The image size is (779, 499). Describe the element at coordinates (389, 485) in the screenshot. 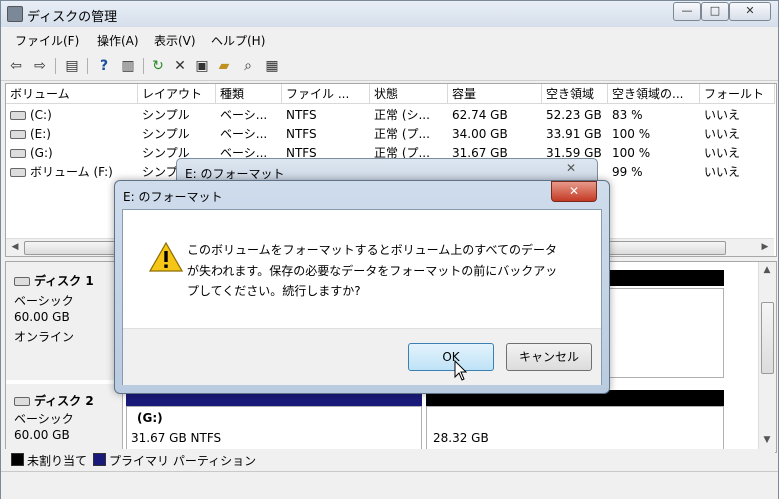

I see `status-bar` at that location.